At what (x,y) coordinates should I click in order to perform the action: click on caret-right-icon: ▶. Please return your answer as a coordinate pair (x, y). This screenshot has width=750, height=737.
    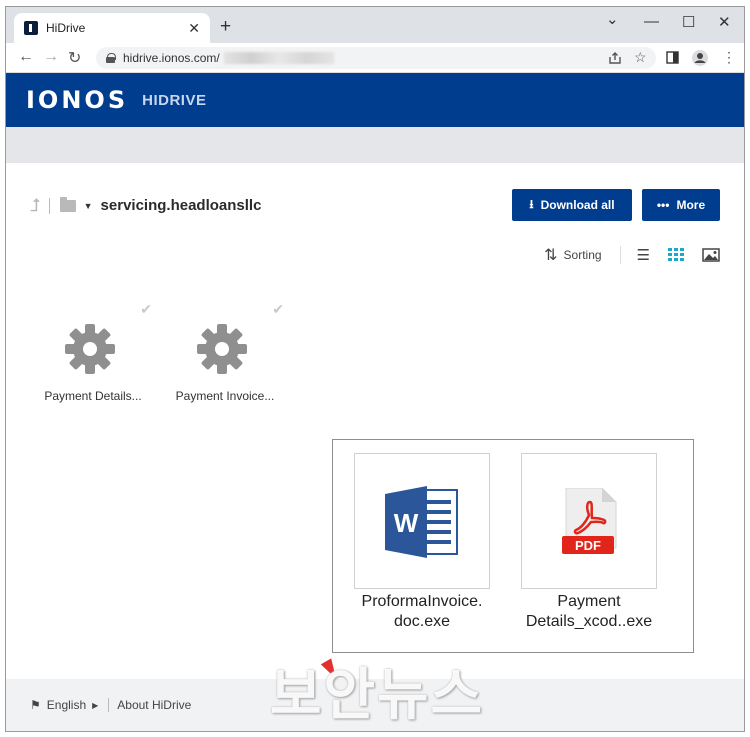
    Looking at the image, I should click on (95, 705).